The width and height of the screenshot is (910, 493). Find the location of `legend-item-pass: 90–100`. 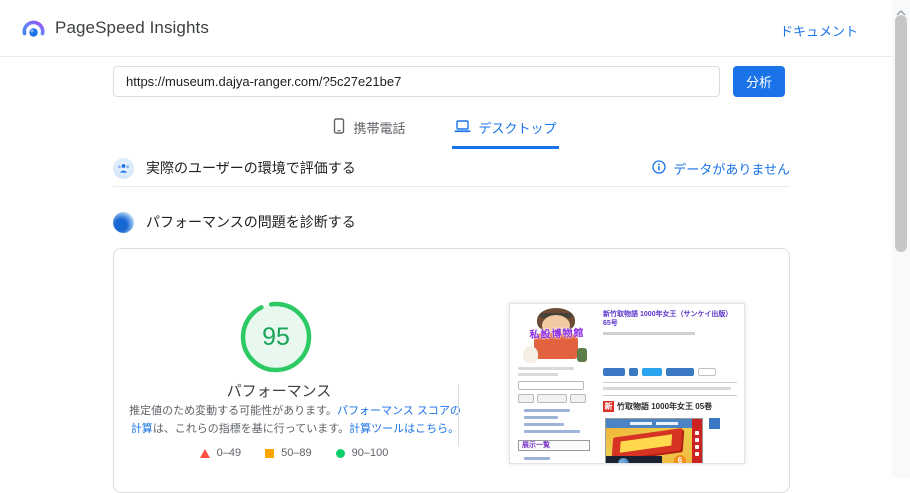

legend-item-pass: 90–100 is located at coordinates (362, 453).